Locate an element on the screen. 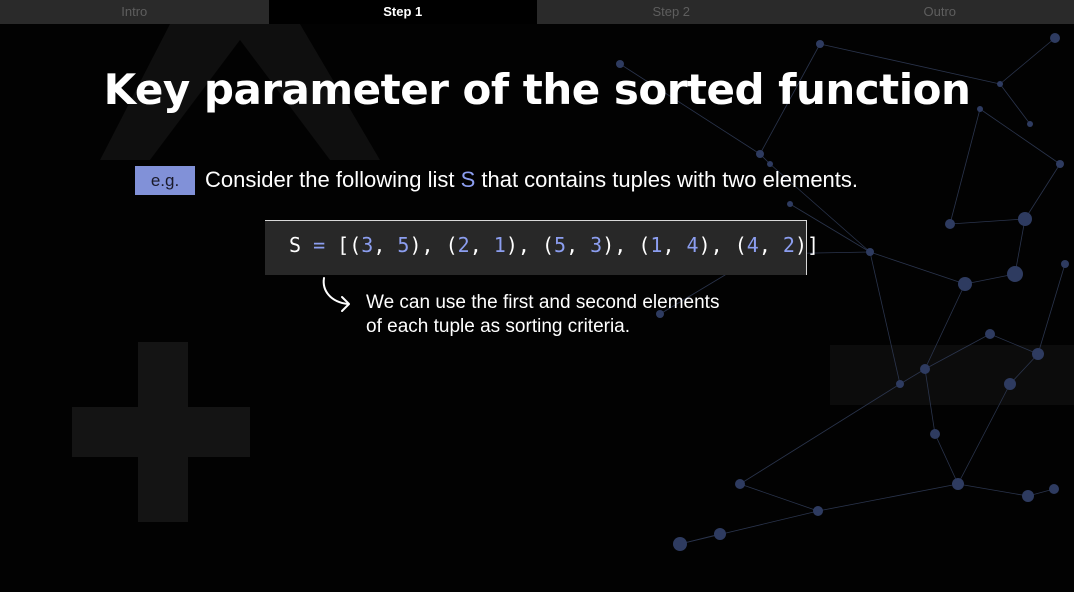 Image resolution: width=1074 pixels, height=592 pixels. code-tuple-second: 5 is located at coordinates (403, 245).